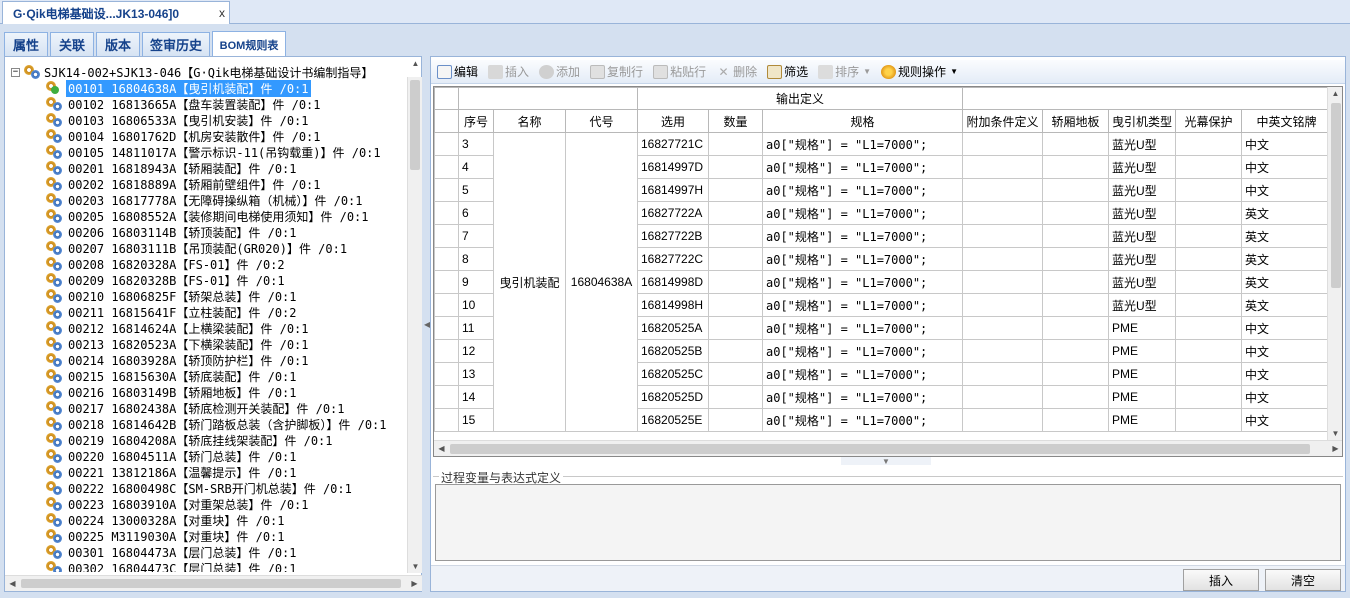  What do you see at coordinates (559, 71) in the screenshot?
I see `add-button: 添加` at bounding box center [559, 71].